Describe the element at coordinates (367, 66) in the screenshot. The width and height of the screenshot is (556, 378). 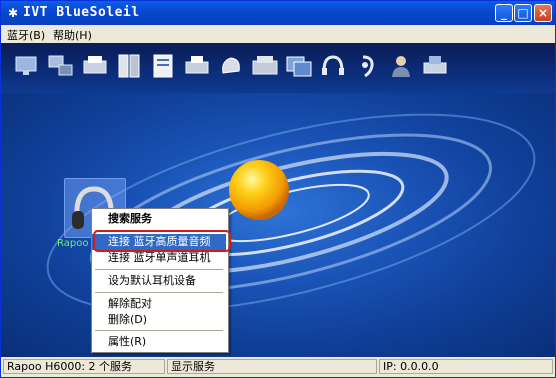
I see `audio-icon` at that location.